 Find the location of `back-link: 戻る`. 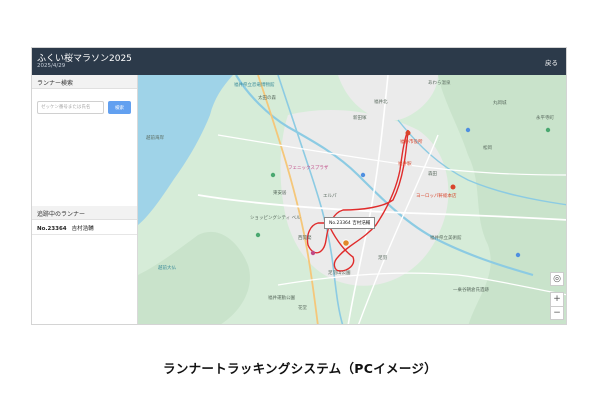

back-link: 戻る is located at coordinates (551, 62).